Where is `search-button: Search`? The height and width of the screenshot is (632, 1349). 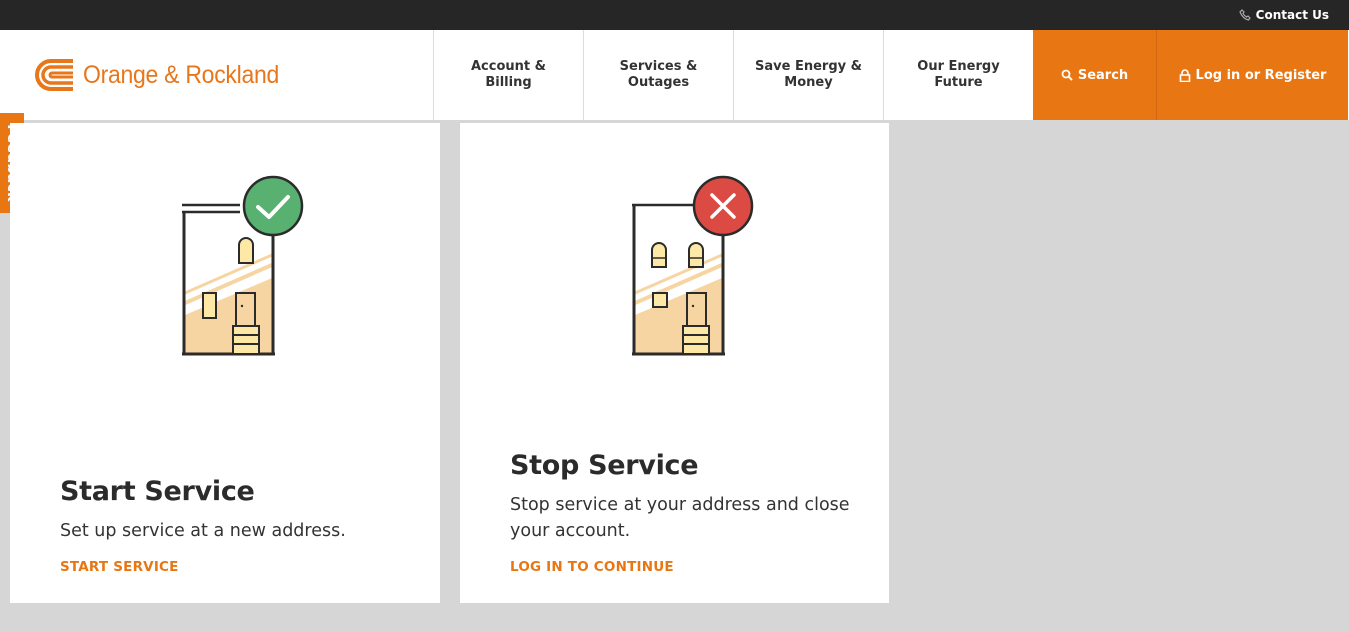
search-button: Search is located at coordinates (1094, 75).